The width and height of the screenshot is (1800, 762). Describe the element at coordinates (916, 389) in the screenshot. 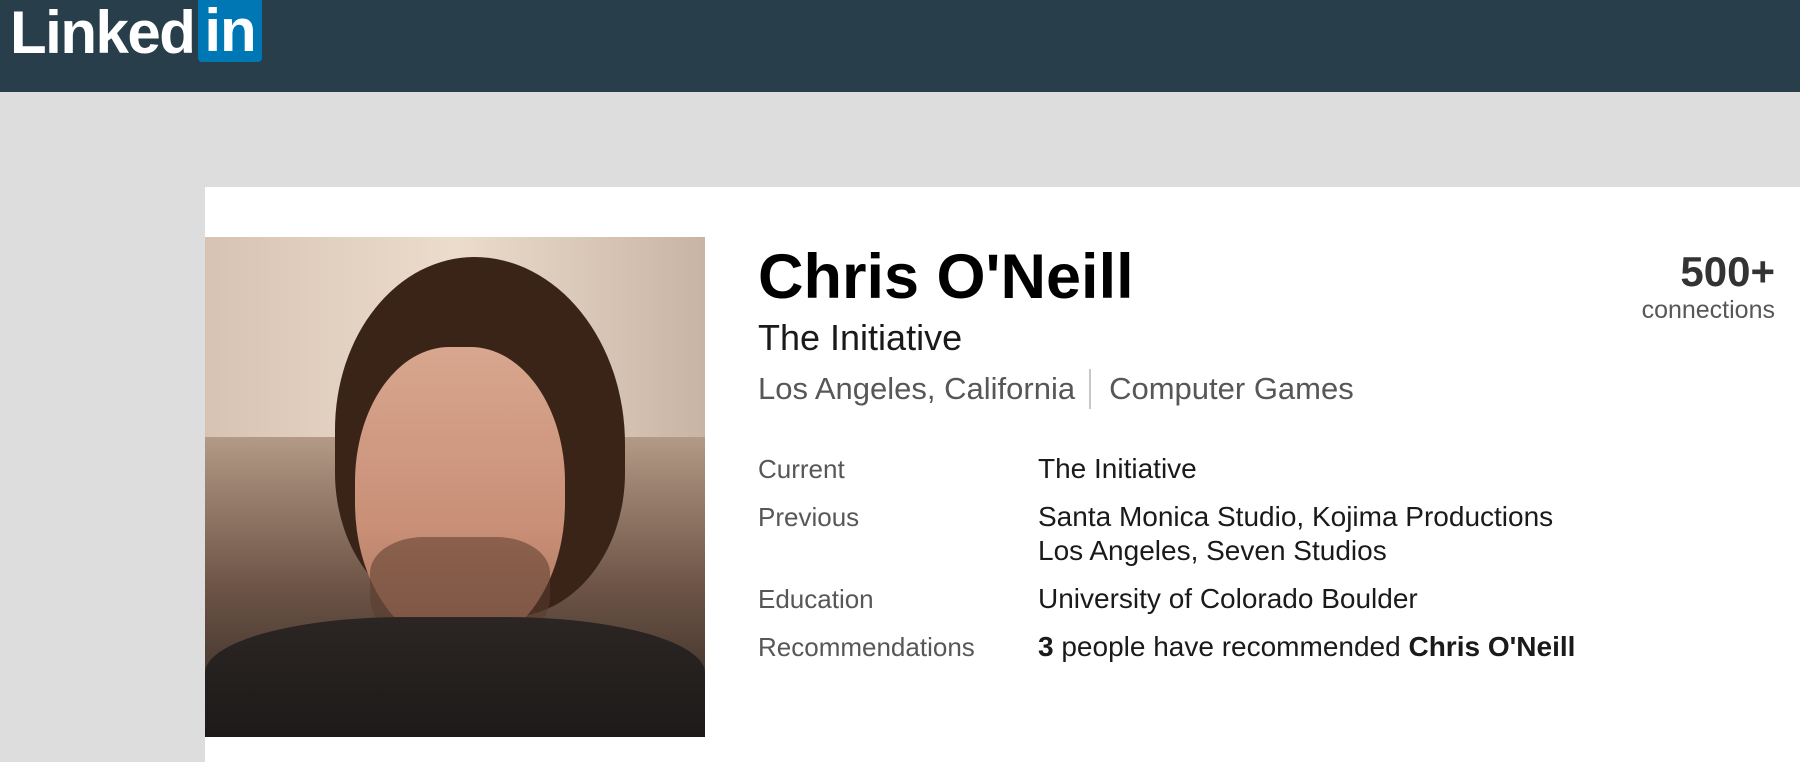

I see `profile-location: Los Angeles, California` at that location.